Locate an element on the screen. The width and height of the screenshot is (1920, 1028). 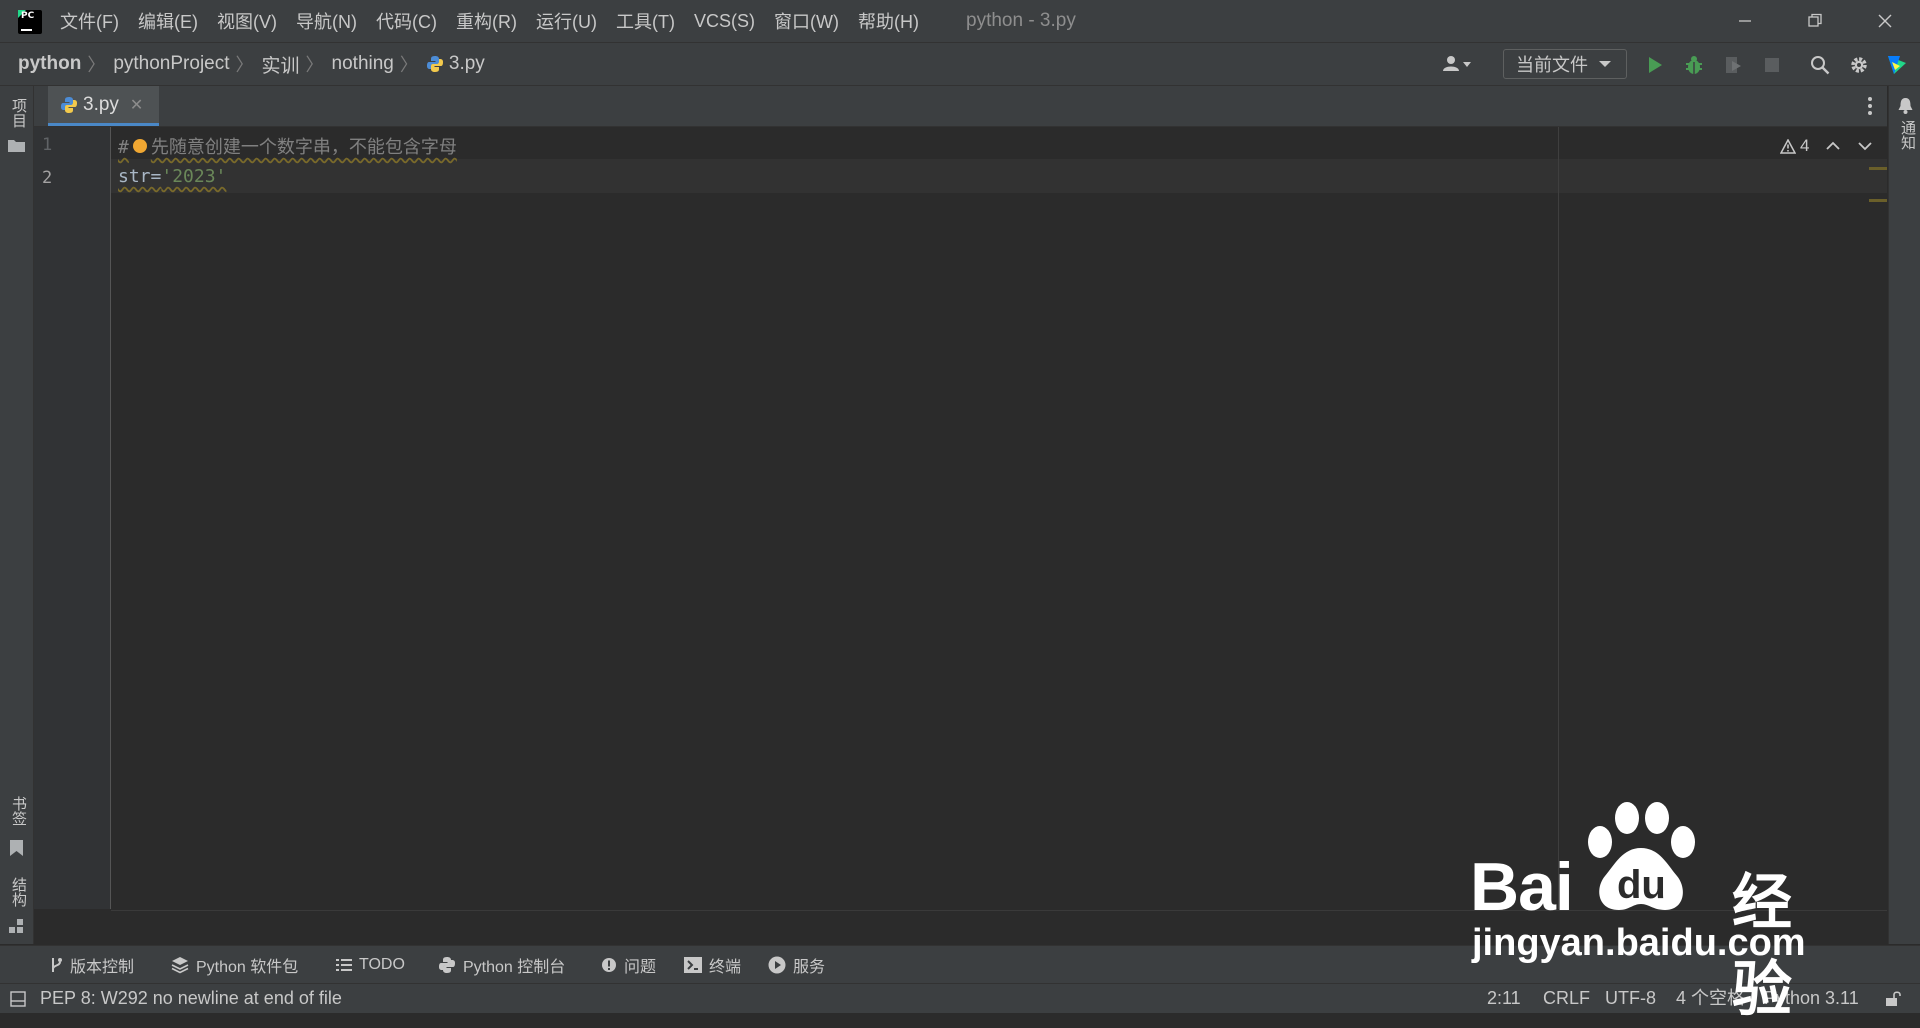
menu-help: 帮助(H) is located at coordinates (888, 21).